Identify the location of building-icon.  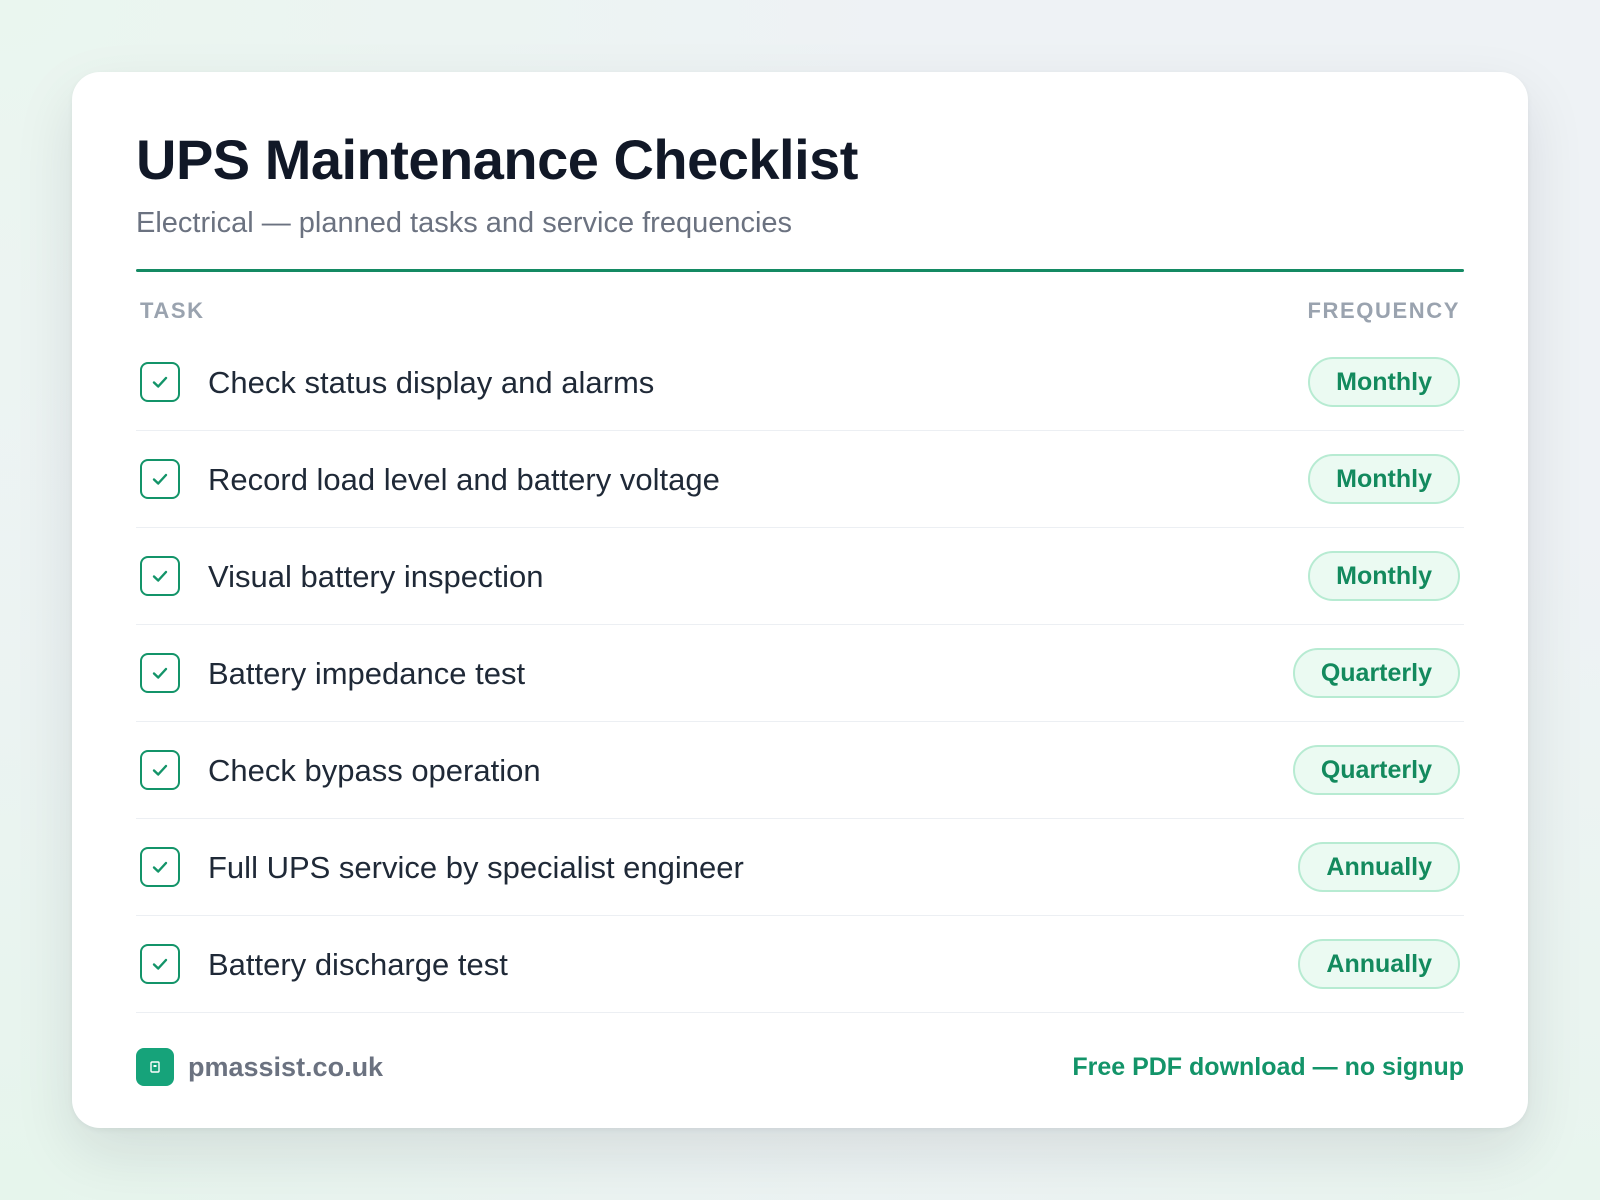
(155, 1067).